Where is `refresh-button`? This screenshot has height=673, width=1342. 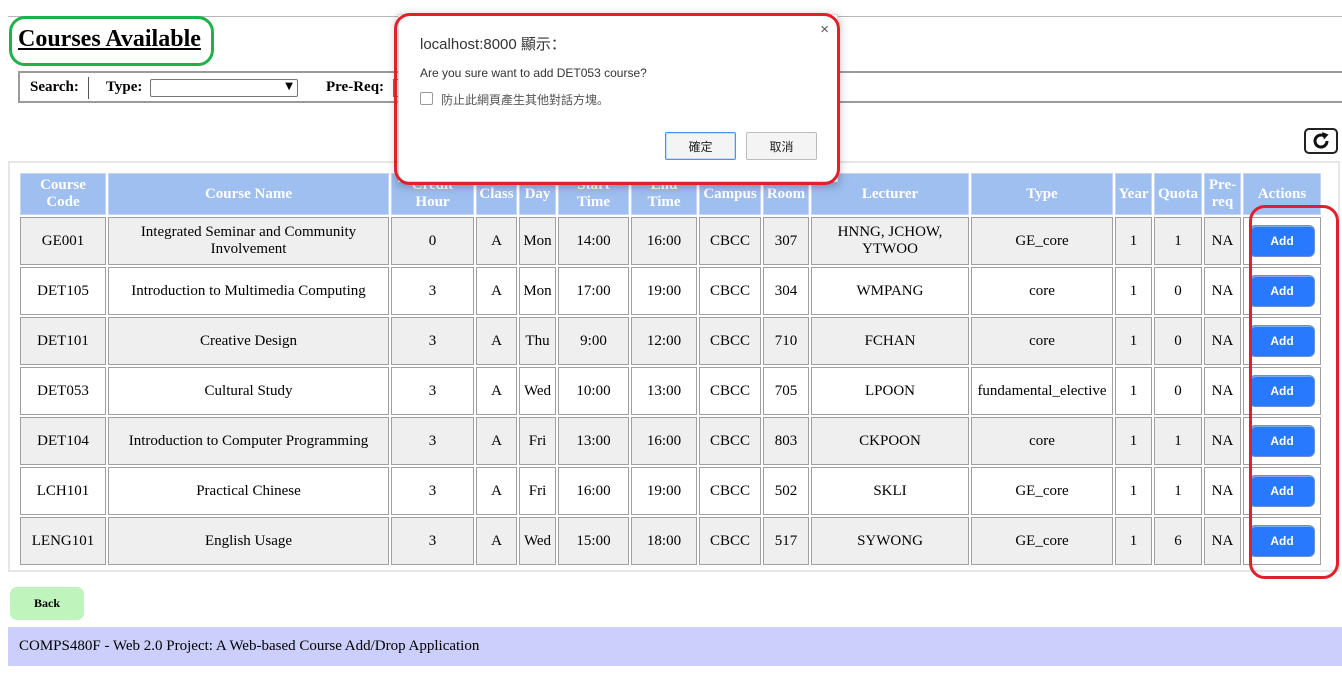 refresh-button is located at coordinates (1321, 141).